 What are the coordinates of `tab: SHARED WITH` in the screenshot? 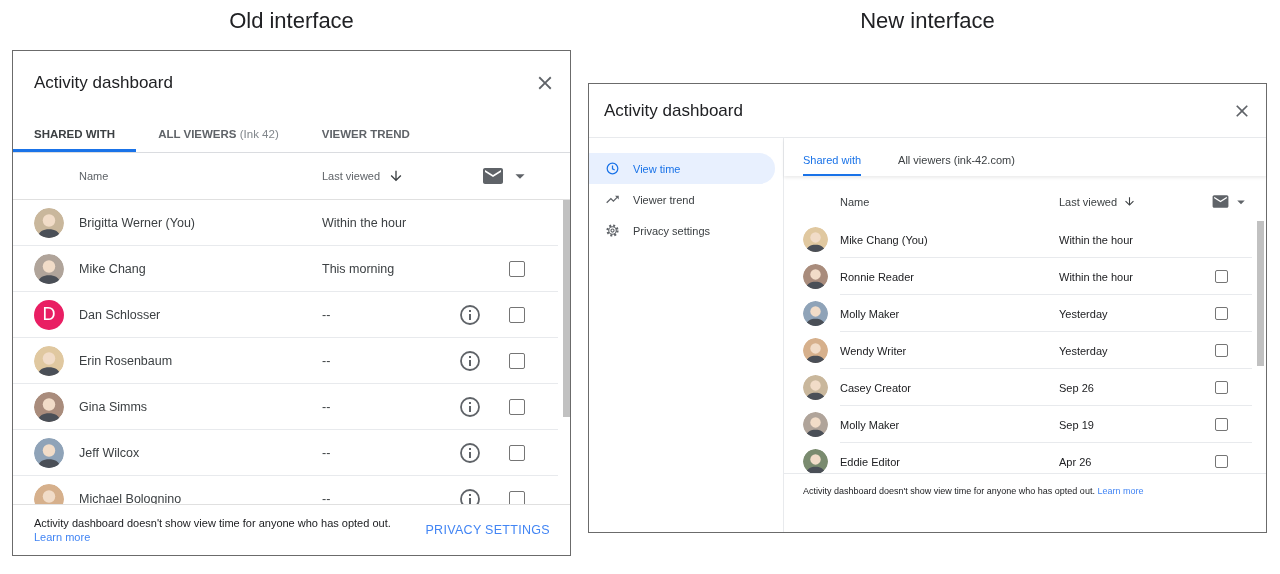 It's located at (75, 135).